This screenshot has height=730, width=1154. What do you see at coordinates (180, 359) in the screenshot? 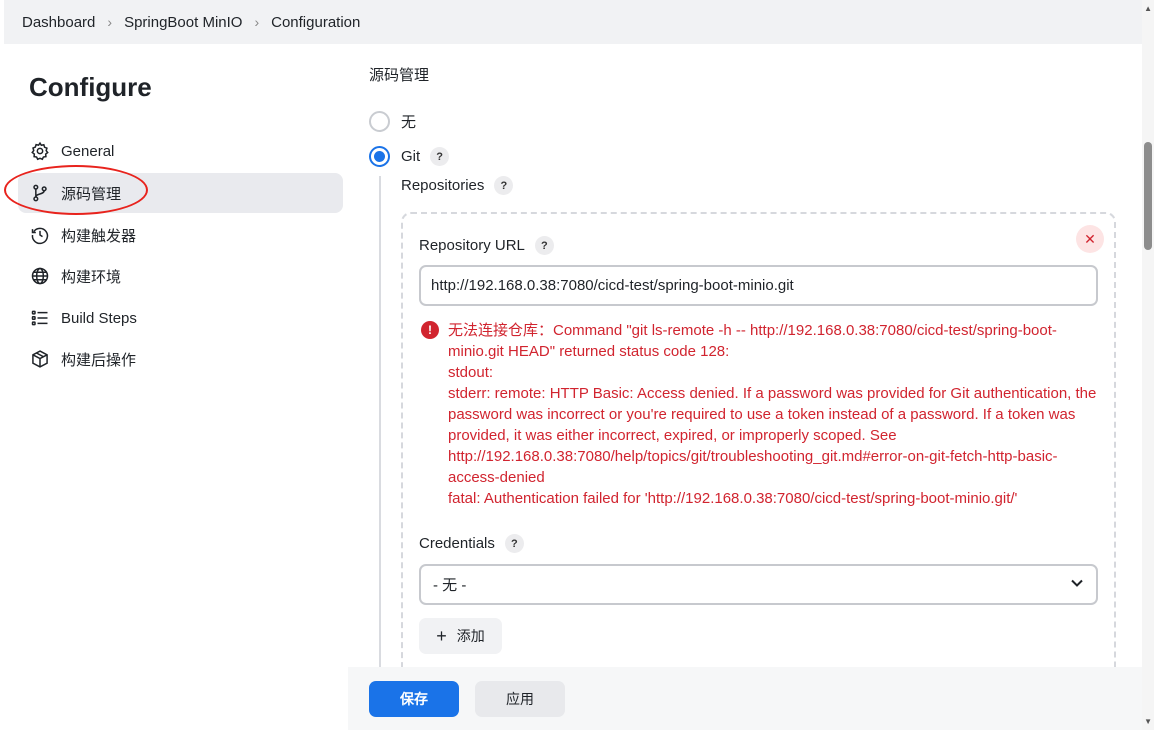
I see `sidebar-item-post-build: 构建后操作` at bounding box center [180, 359].